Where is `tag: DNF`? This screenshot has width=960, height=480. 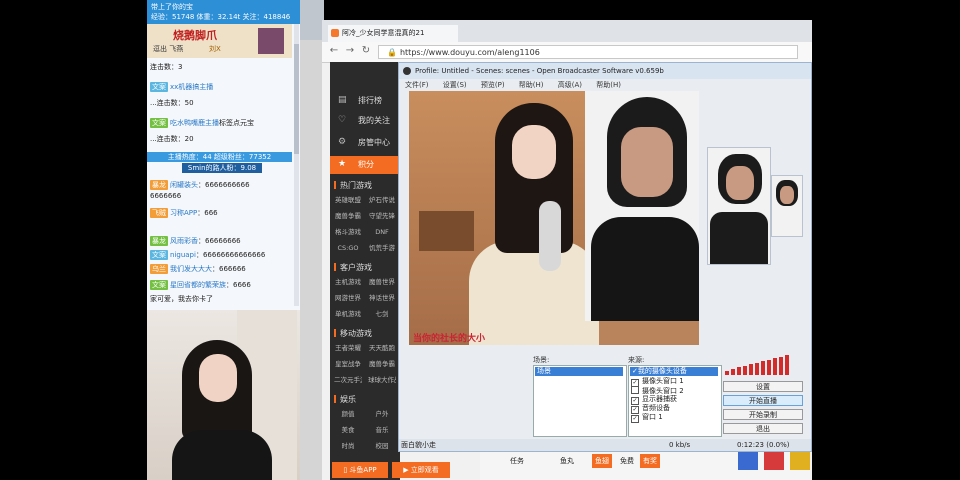 tag: DNF is located at coordinates (382, 232).